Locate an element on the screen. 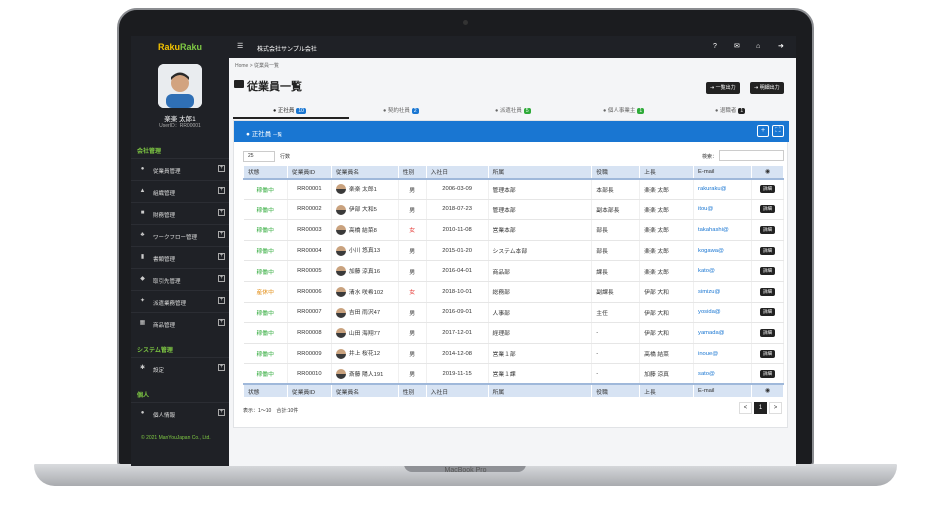  sidebar-item-finance: ■ 財務管理 + is located at coordinates (180, 213).